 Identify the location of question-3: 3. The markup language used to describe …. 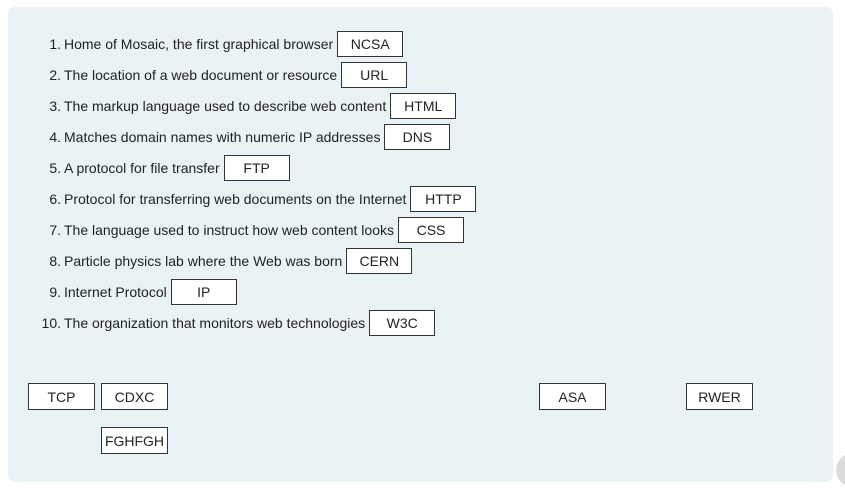
(242, 105).